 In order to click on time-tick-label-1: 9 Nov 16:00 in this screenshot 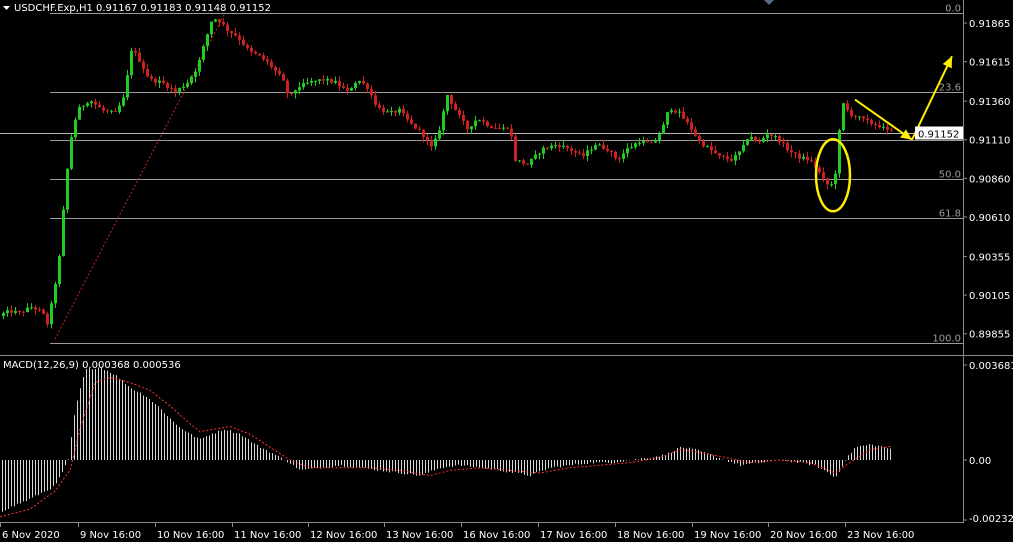, I will do `click(110, 535)`.